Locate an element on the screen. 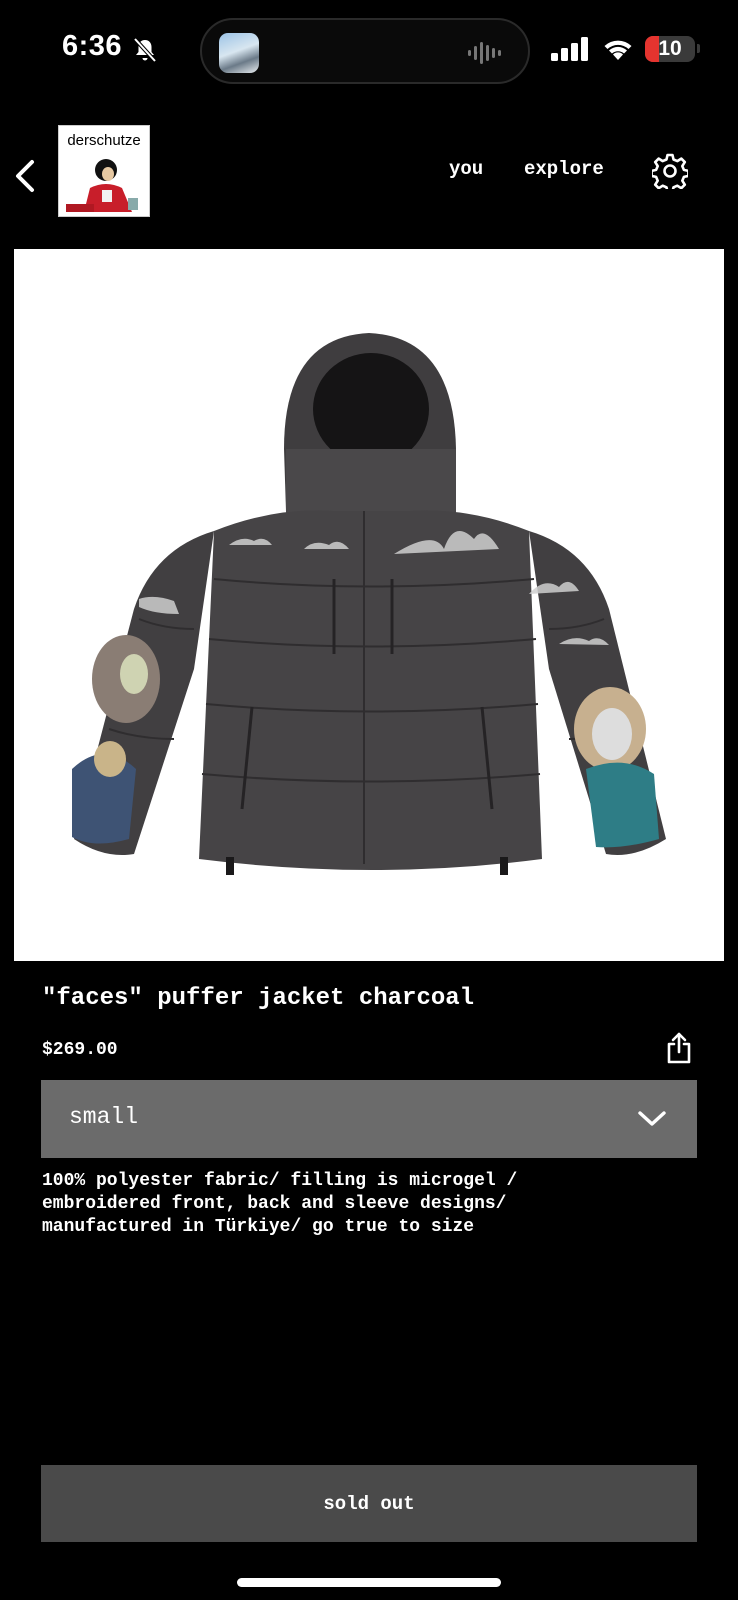 The image size is (738, 1600). brand-logo: derschutze is located at coordinates (104, 171).